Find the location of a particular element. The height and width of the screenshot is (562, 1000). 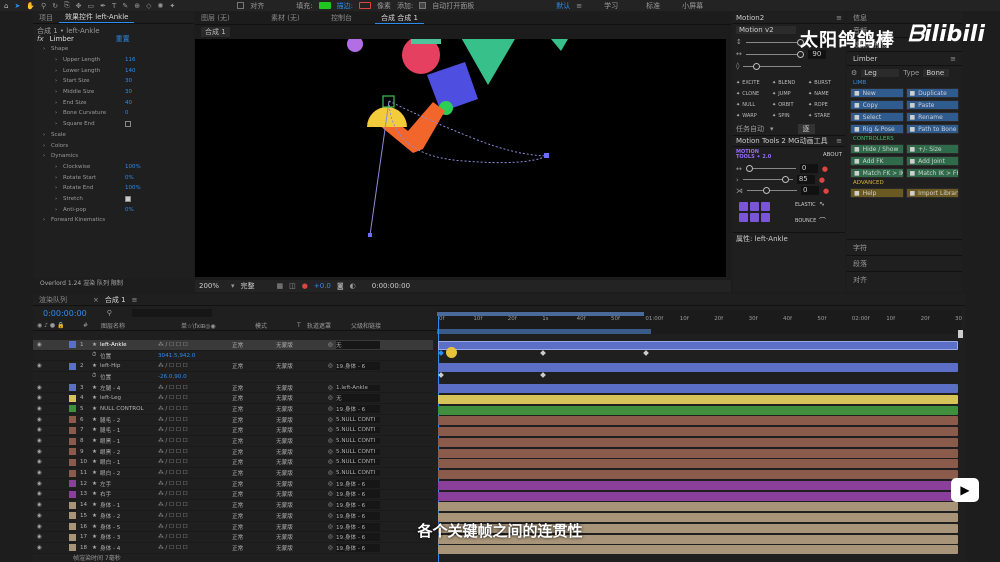

tab-effect-controls: 效果控件 left-Ankle is located at coordinates (97, 17).